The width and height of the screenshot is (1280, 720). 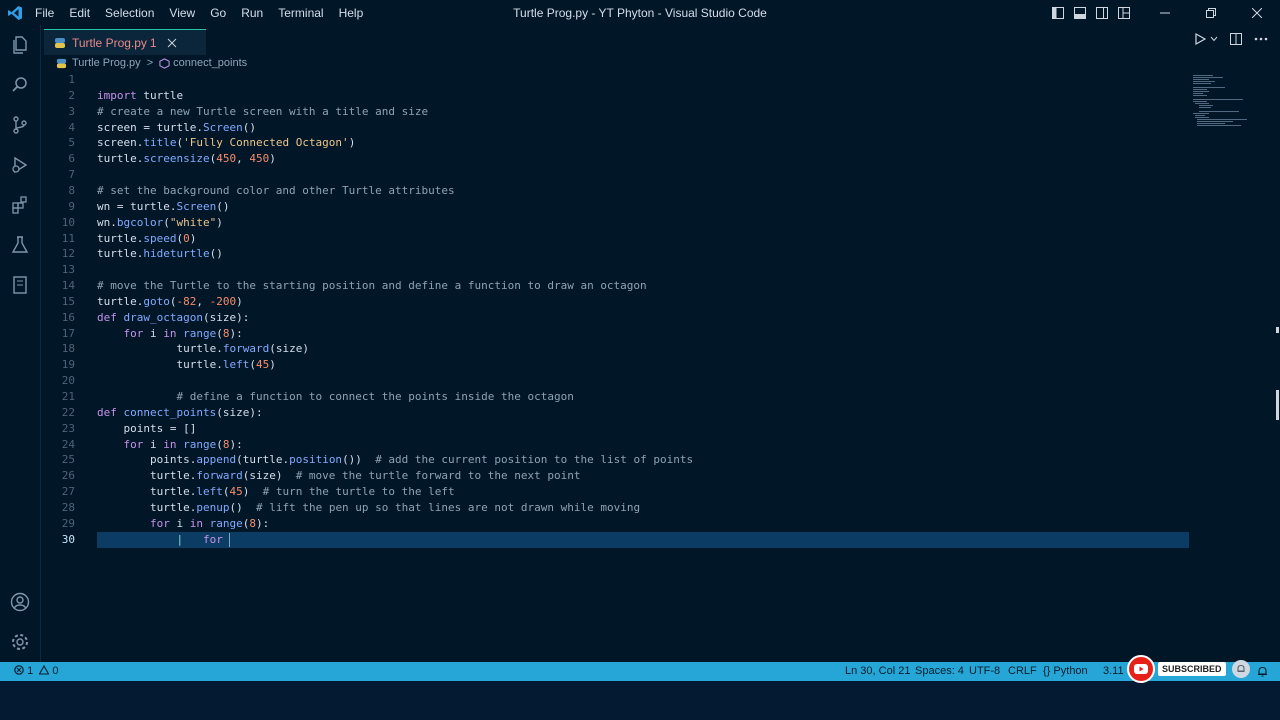 What do you see at coordinates (180, 413) in the screenshot?
I see `code-line: def connect_points(size):` at bounding box center [180, 413].